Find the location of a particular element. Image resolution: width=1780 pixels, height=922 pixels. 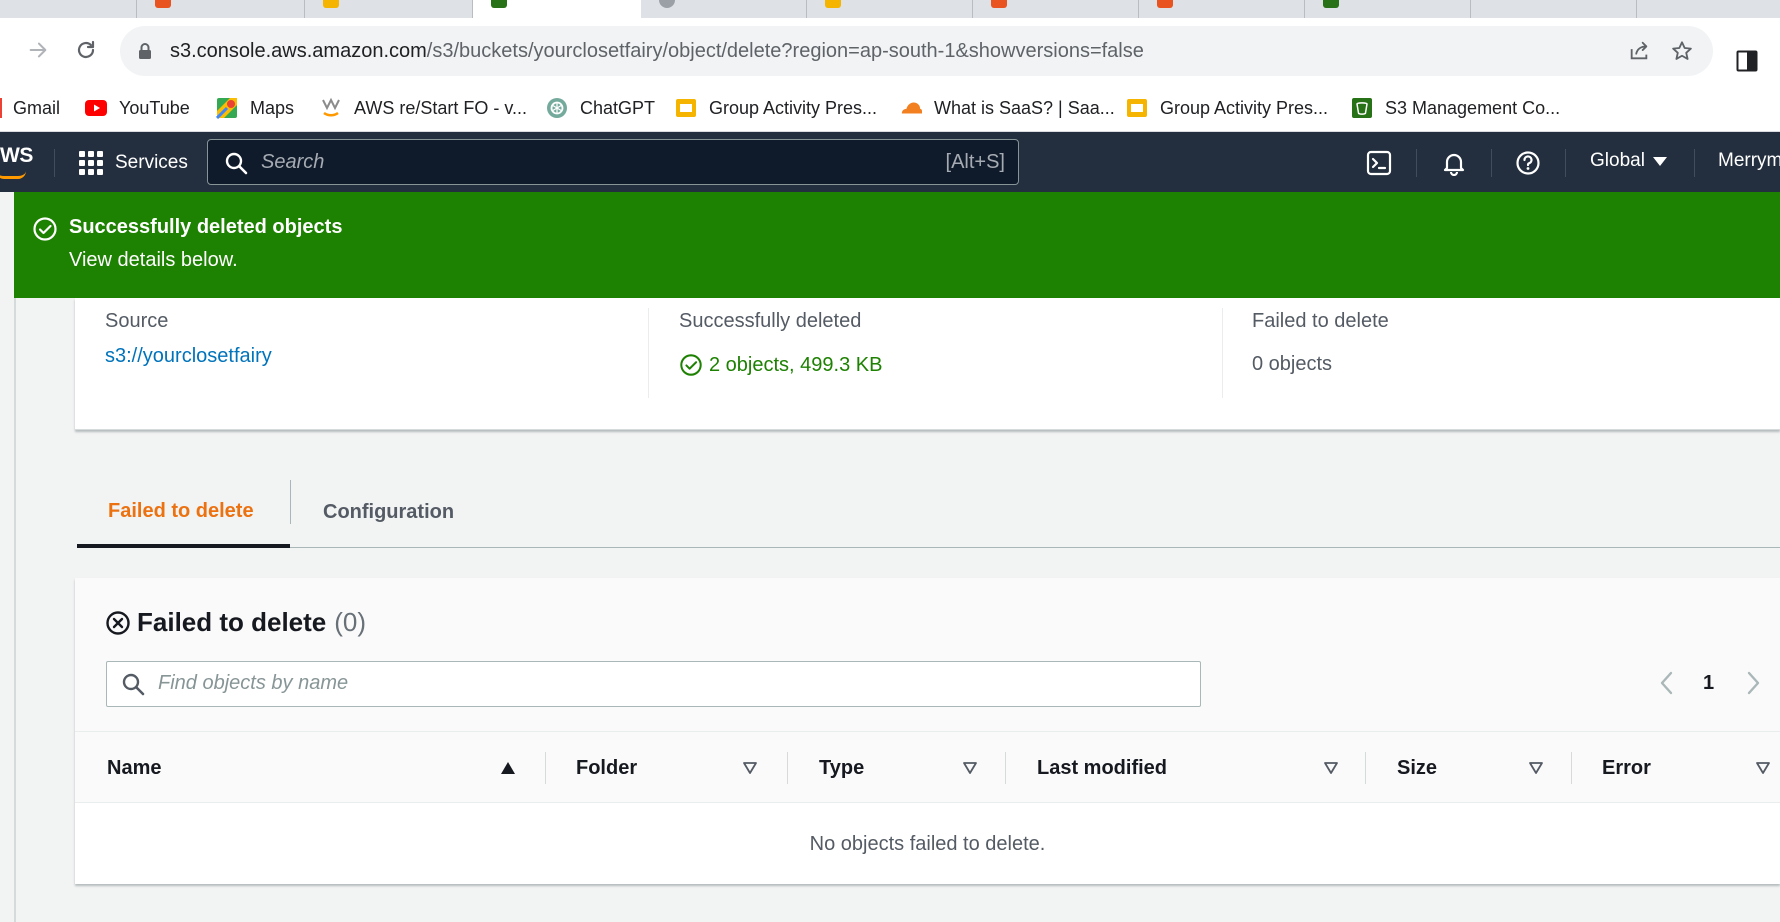

side-panel-icon is located at coordinates (1747, 63).